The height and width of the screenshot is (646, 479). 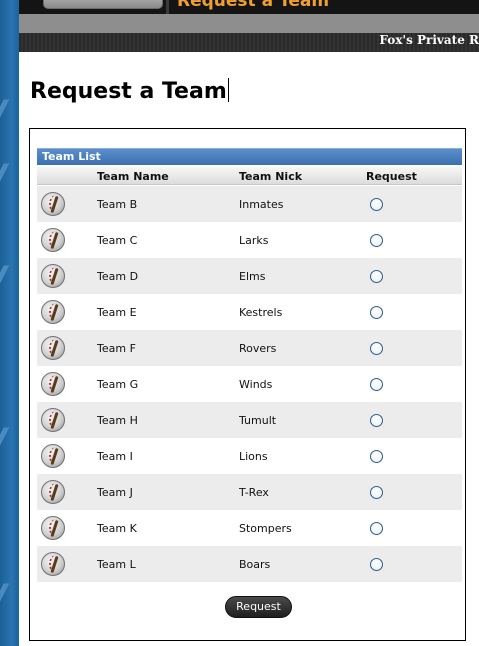 I want to click on table-row: Team H Tumult, so click(x=249, y=420).